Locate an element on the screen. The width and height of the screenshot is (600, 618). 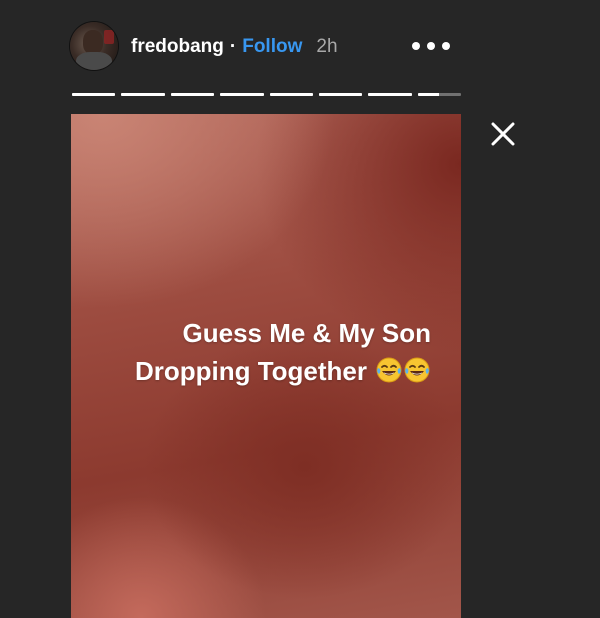
caption-line-1: Guess Me & My Son is located at coordinates (307, 333).